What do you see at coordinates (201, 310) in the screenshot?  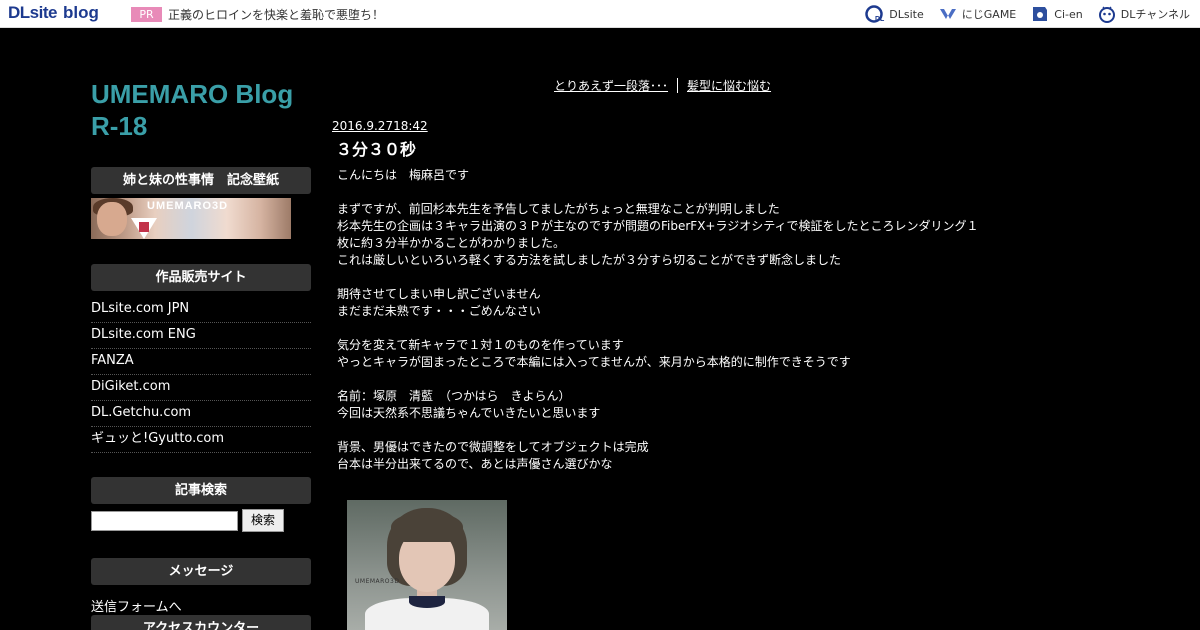 I see `sales-link-dlsite-jpn: DLsite.com JPN` at bounding box center [201, 310].